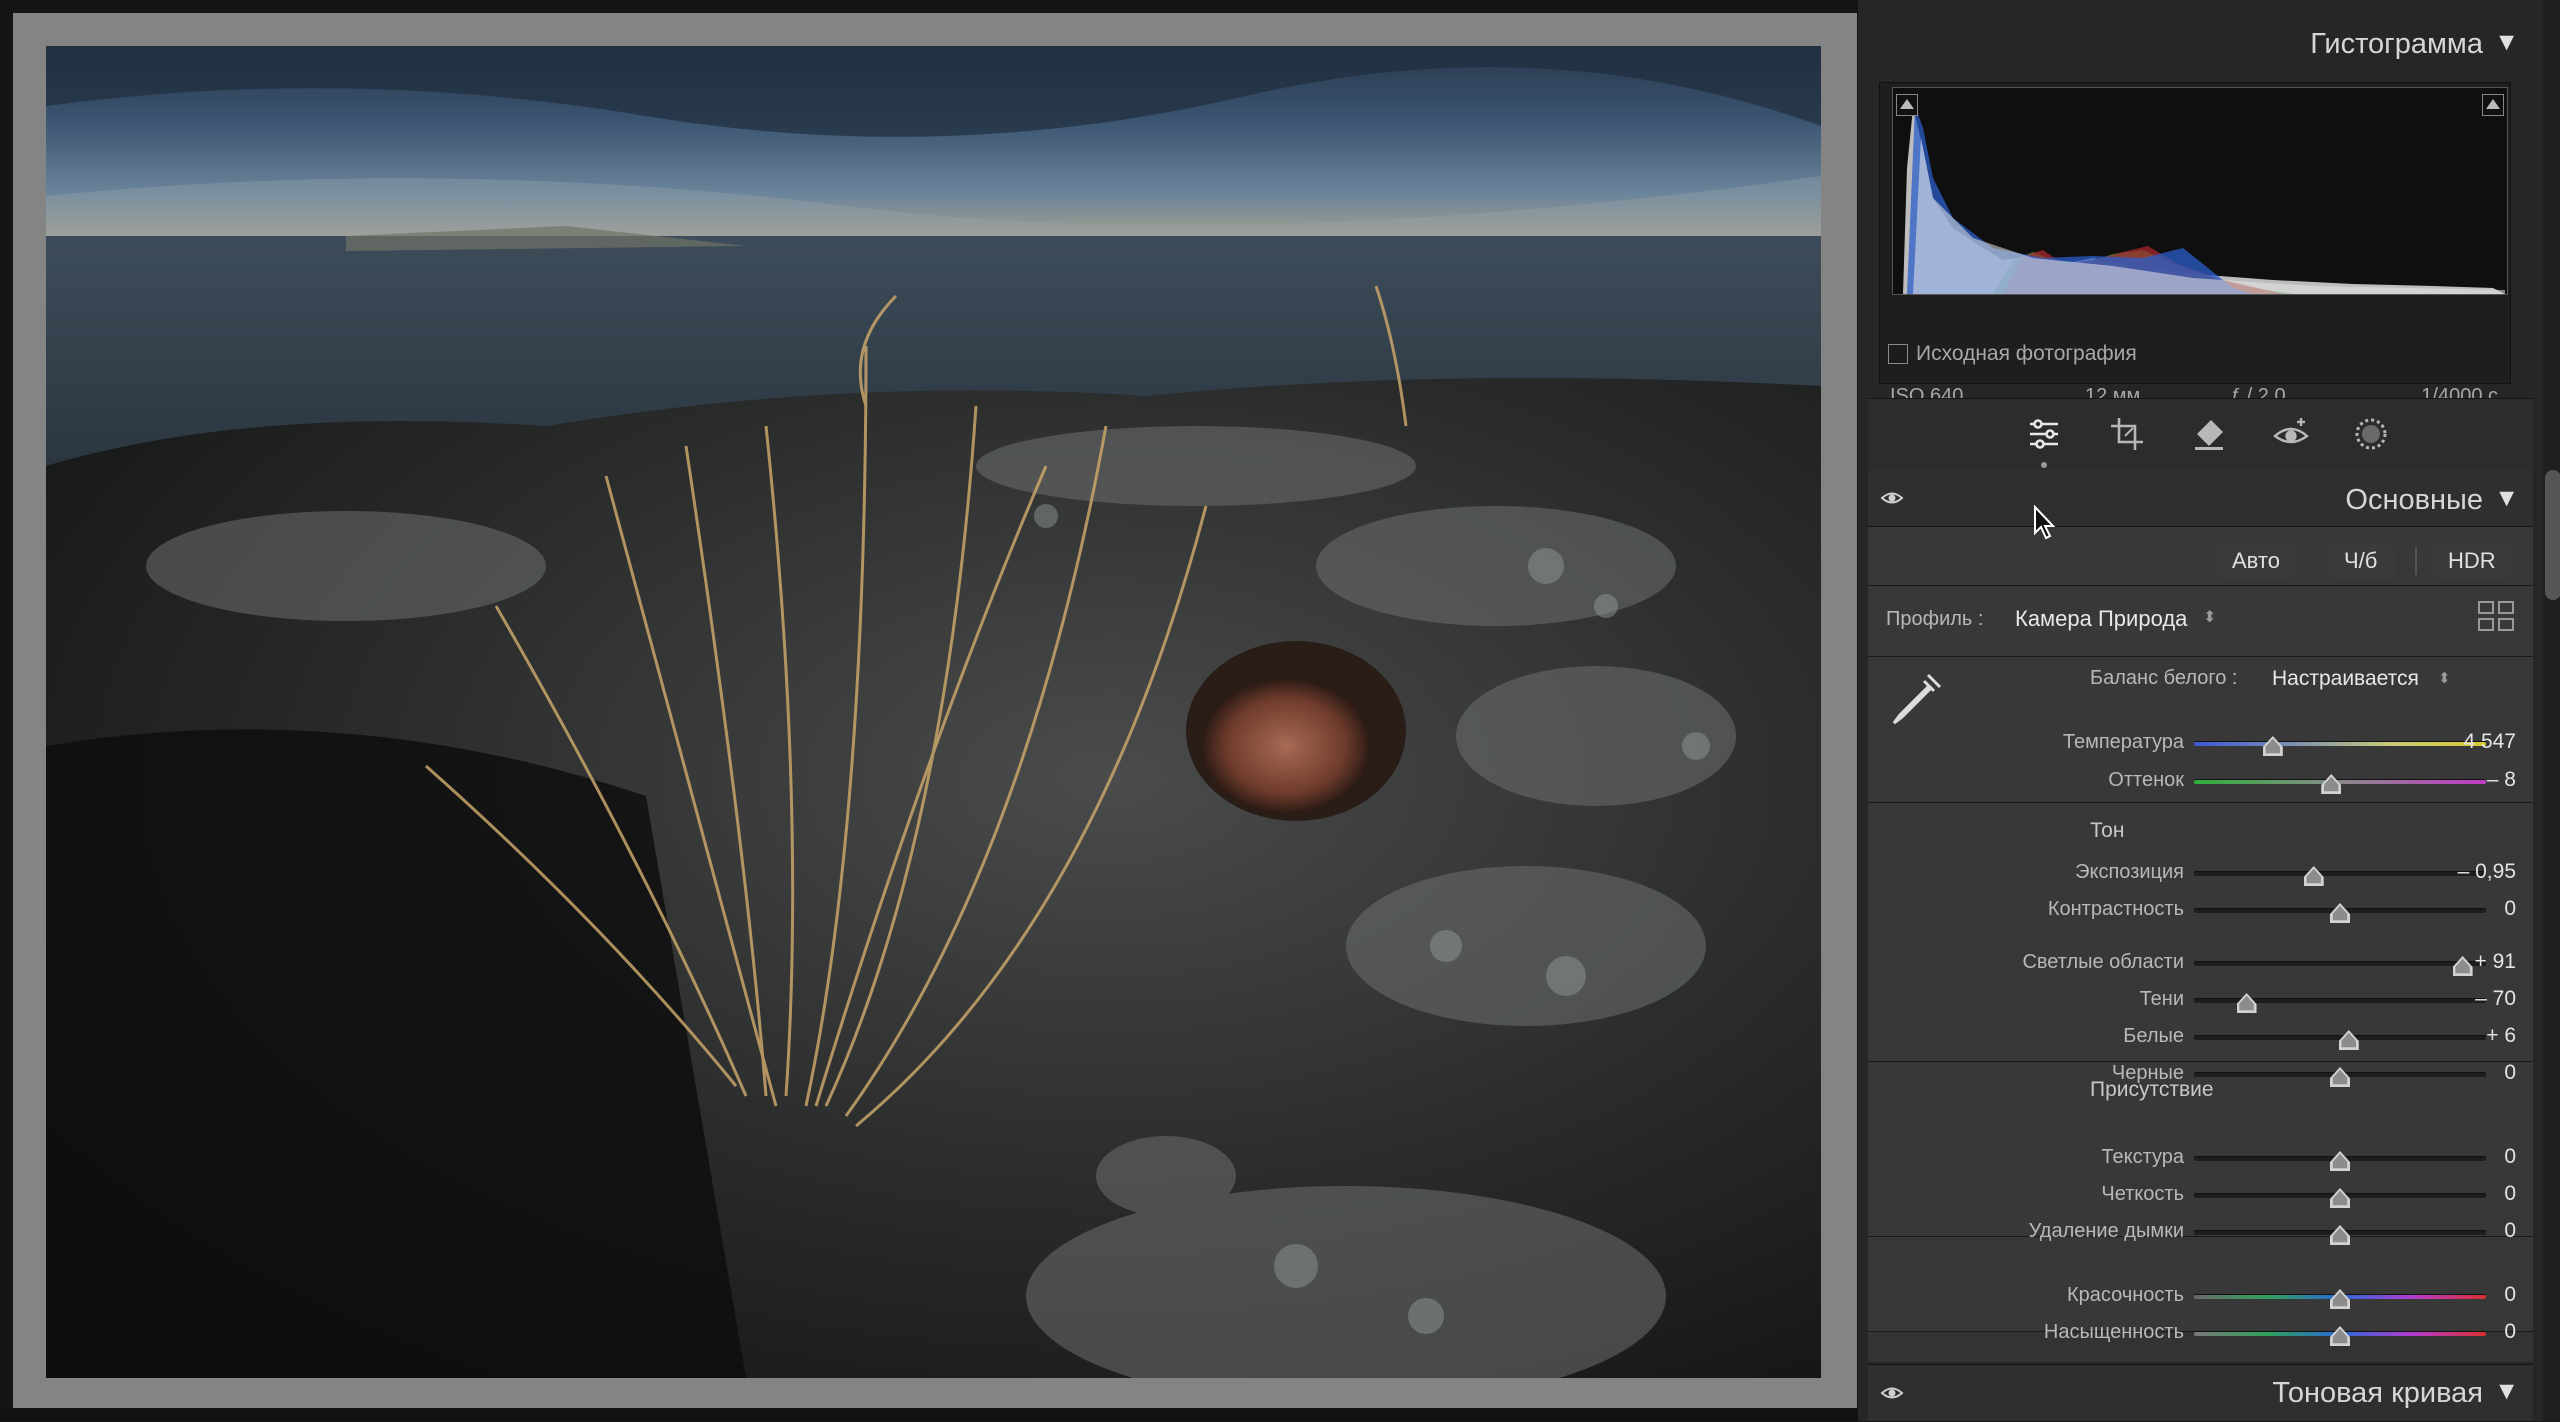  I want to click on slider-label: Насыщенность, so click(2113, 1332).